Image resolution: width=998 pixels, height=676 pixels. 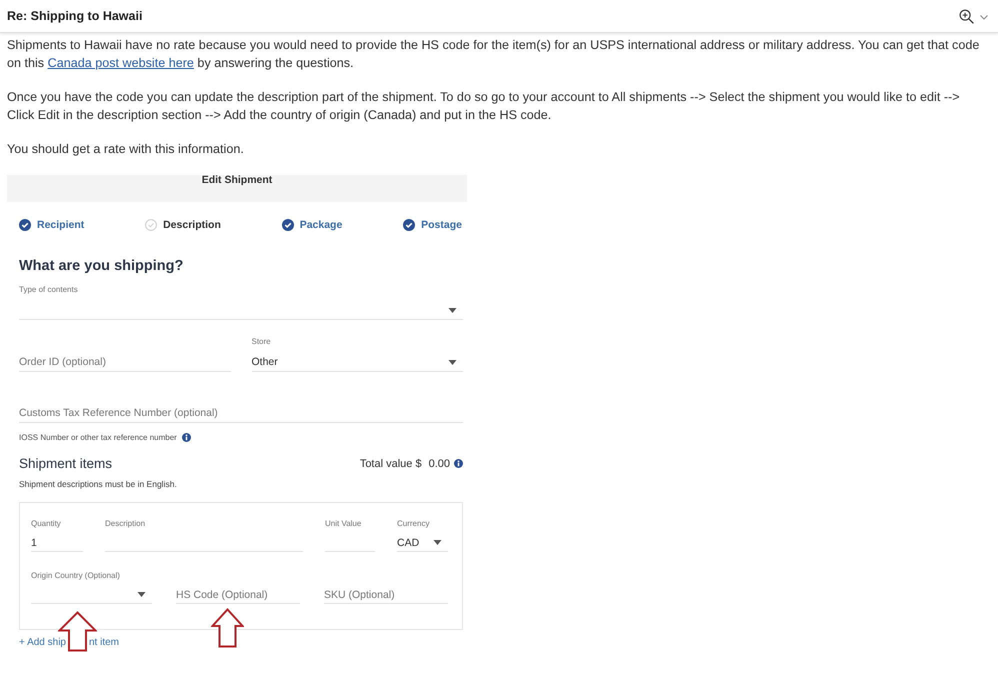 I want to click on step-tab: Description, so click(x=183, y=225).